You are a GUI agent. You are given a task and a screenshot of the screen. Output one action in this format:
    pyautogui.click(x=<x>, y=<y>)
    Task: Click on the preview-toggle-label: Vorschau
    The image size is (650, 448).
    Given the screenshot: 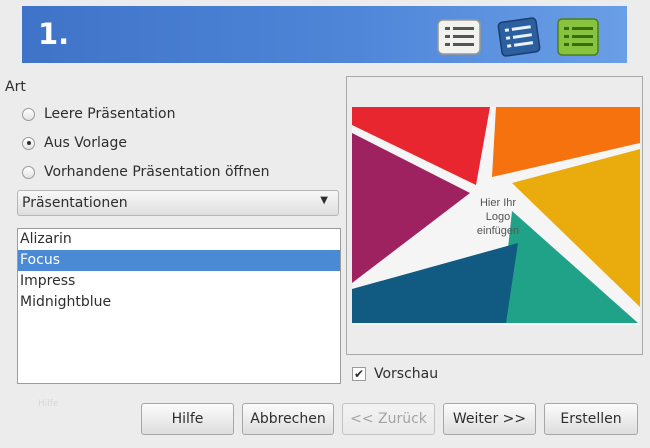 What is the action you would take?
    pyautogui.click(x=406, y=374)
    